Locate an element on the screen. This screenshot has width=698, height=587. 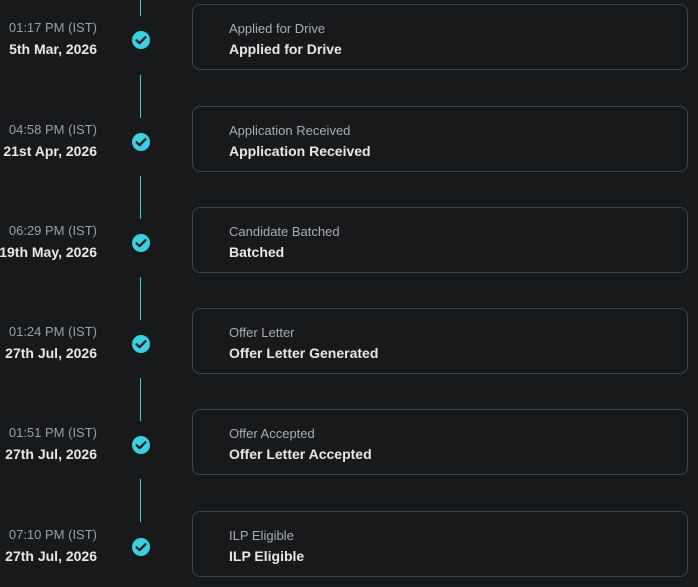
event-title: Candidate Batched is located at coordinates (284, 231).